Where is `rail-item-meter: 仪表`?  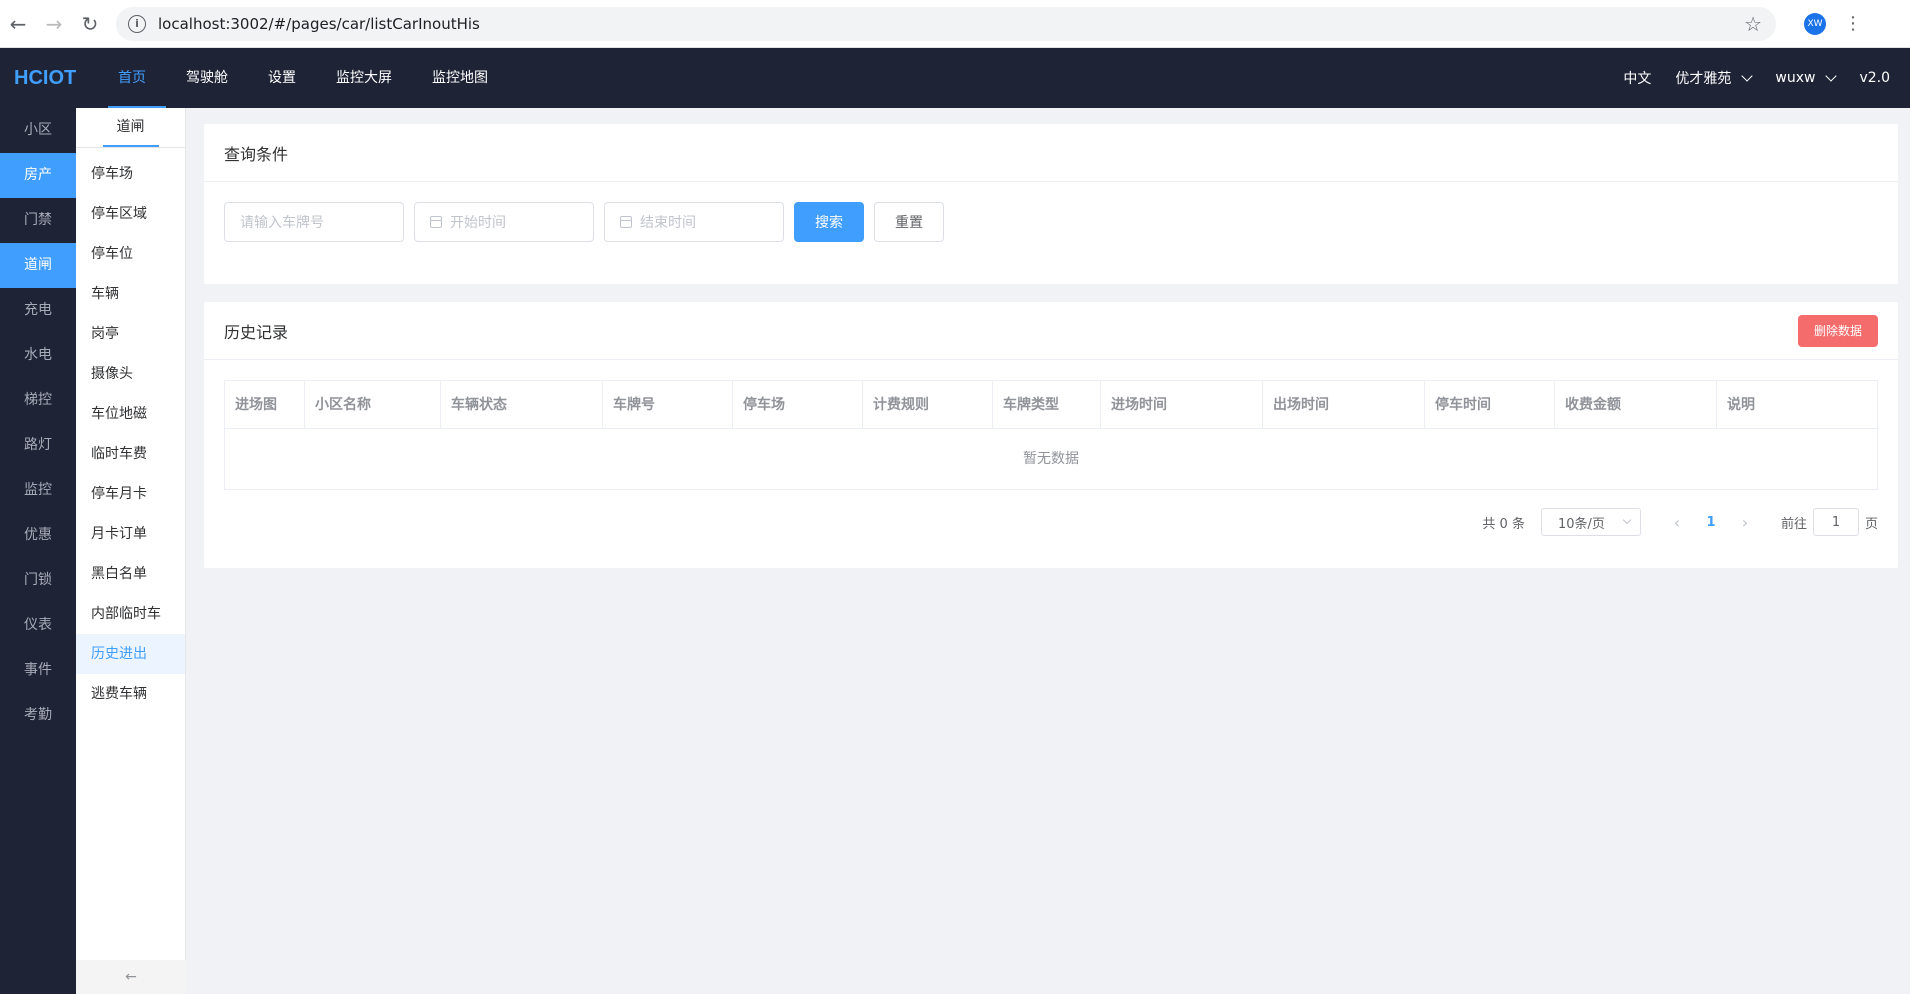 rail-item-meter: 仪表 is located at coordinates (38, 625).